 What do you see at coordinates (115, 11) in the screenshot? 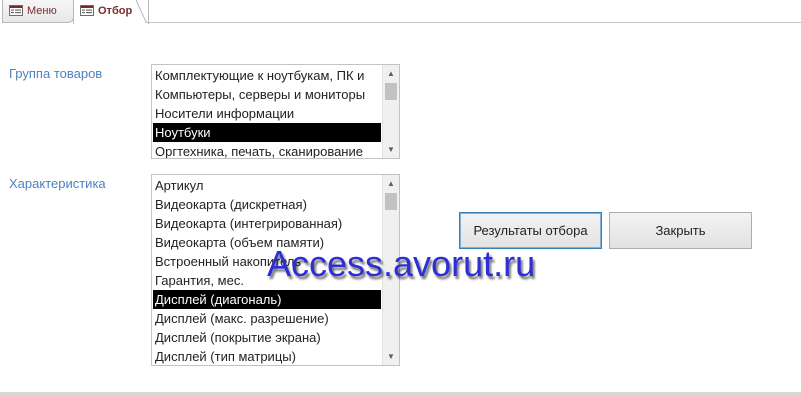
I see `tab-otbor-label: Отбор` at bounding box center [115, 11].